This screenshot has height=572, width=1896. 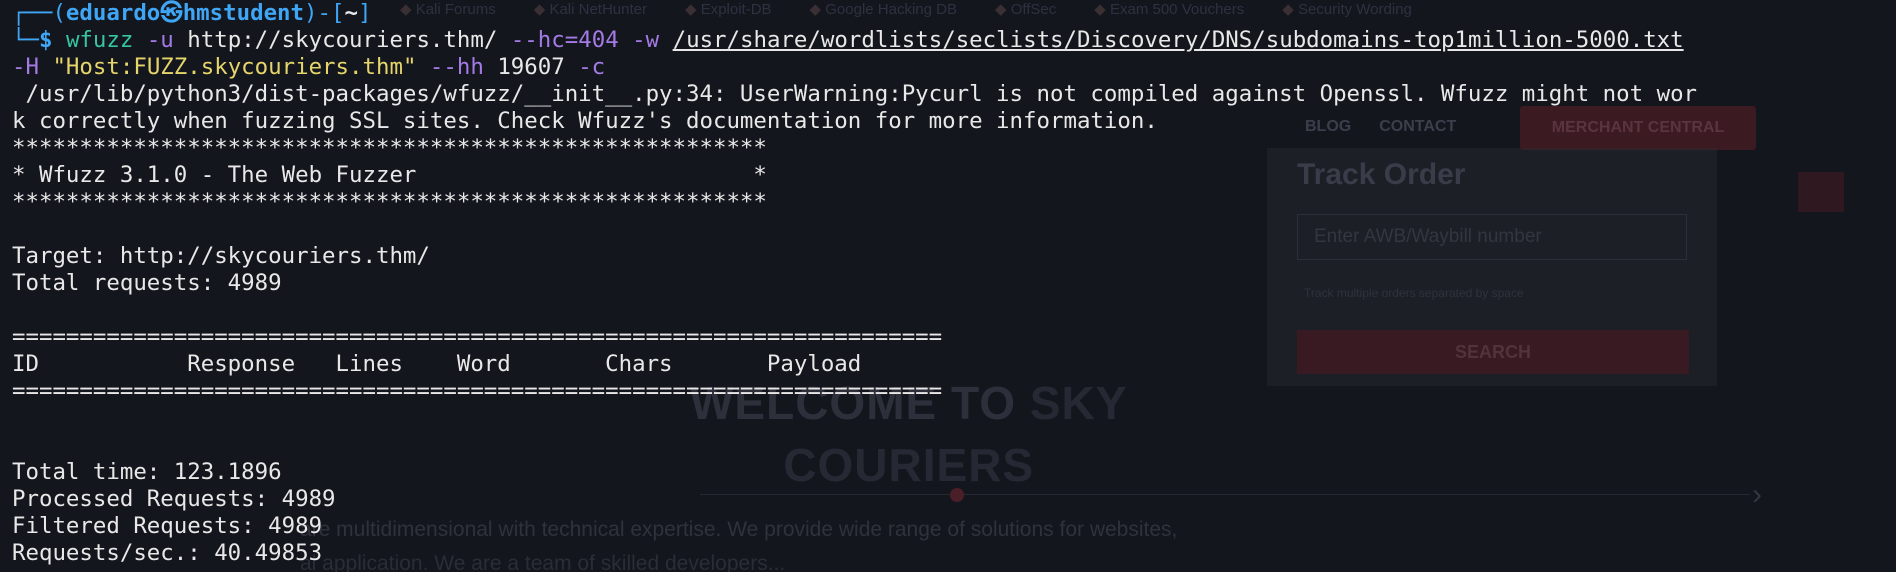 I want to click on cmd-opt-c: -c, so click(x=592, y=67).